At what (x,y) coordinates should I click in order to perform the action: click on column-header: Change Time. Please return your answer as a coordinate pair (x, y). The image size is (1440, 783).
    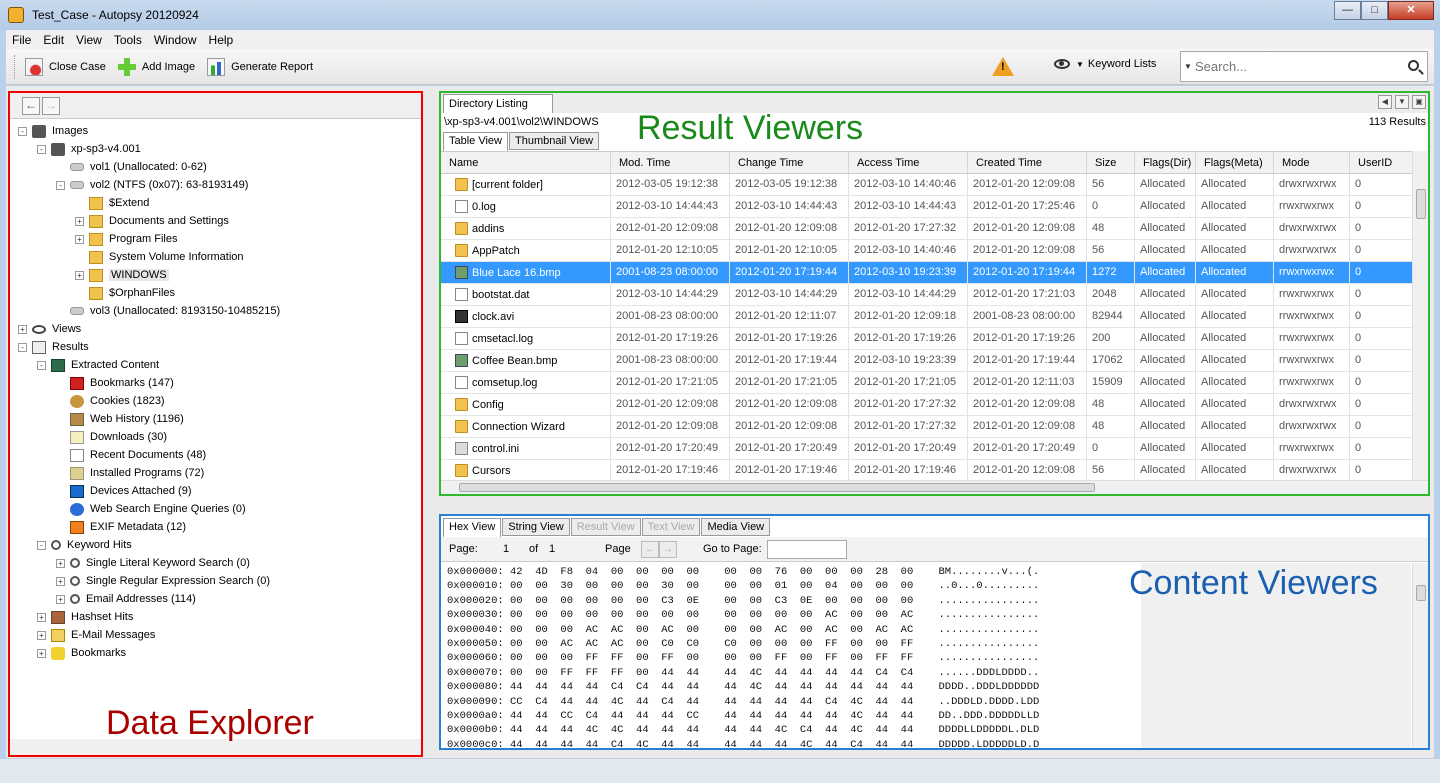
    Looking at the image, I should click on (789, 162).